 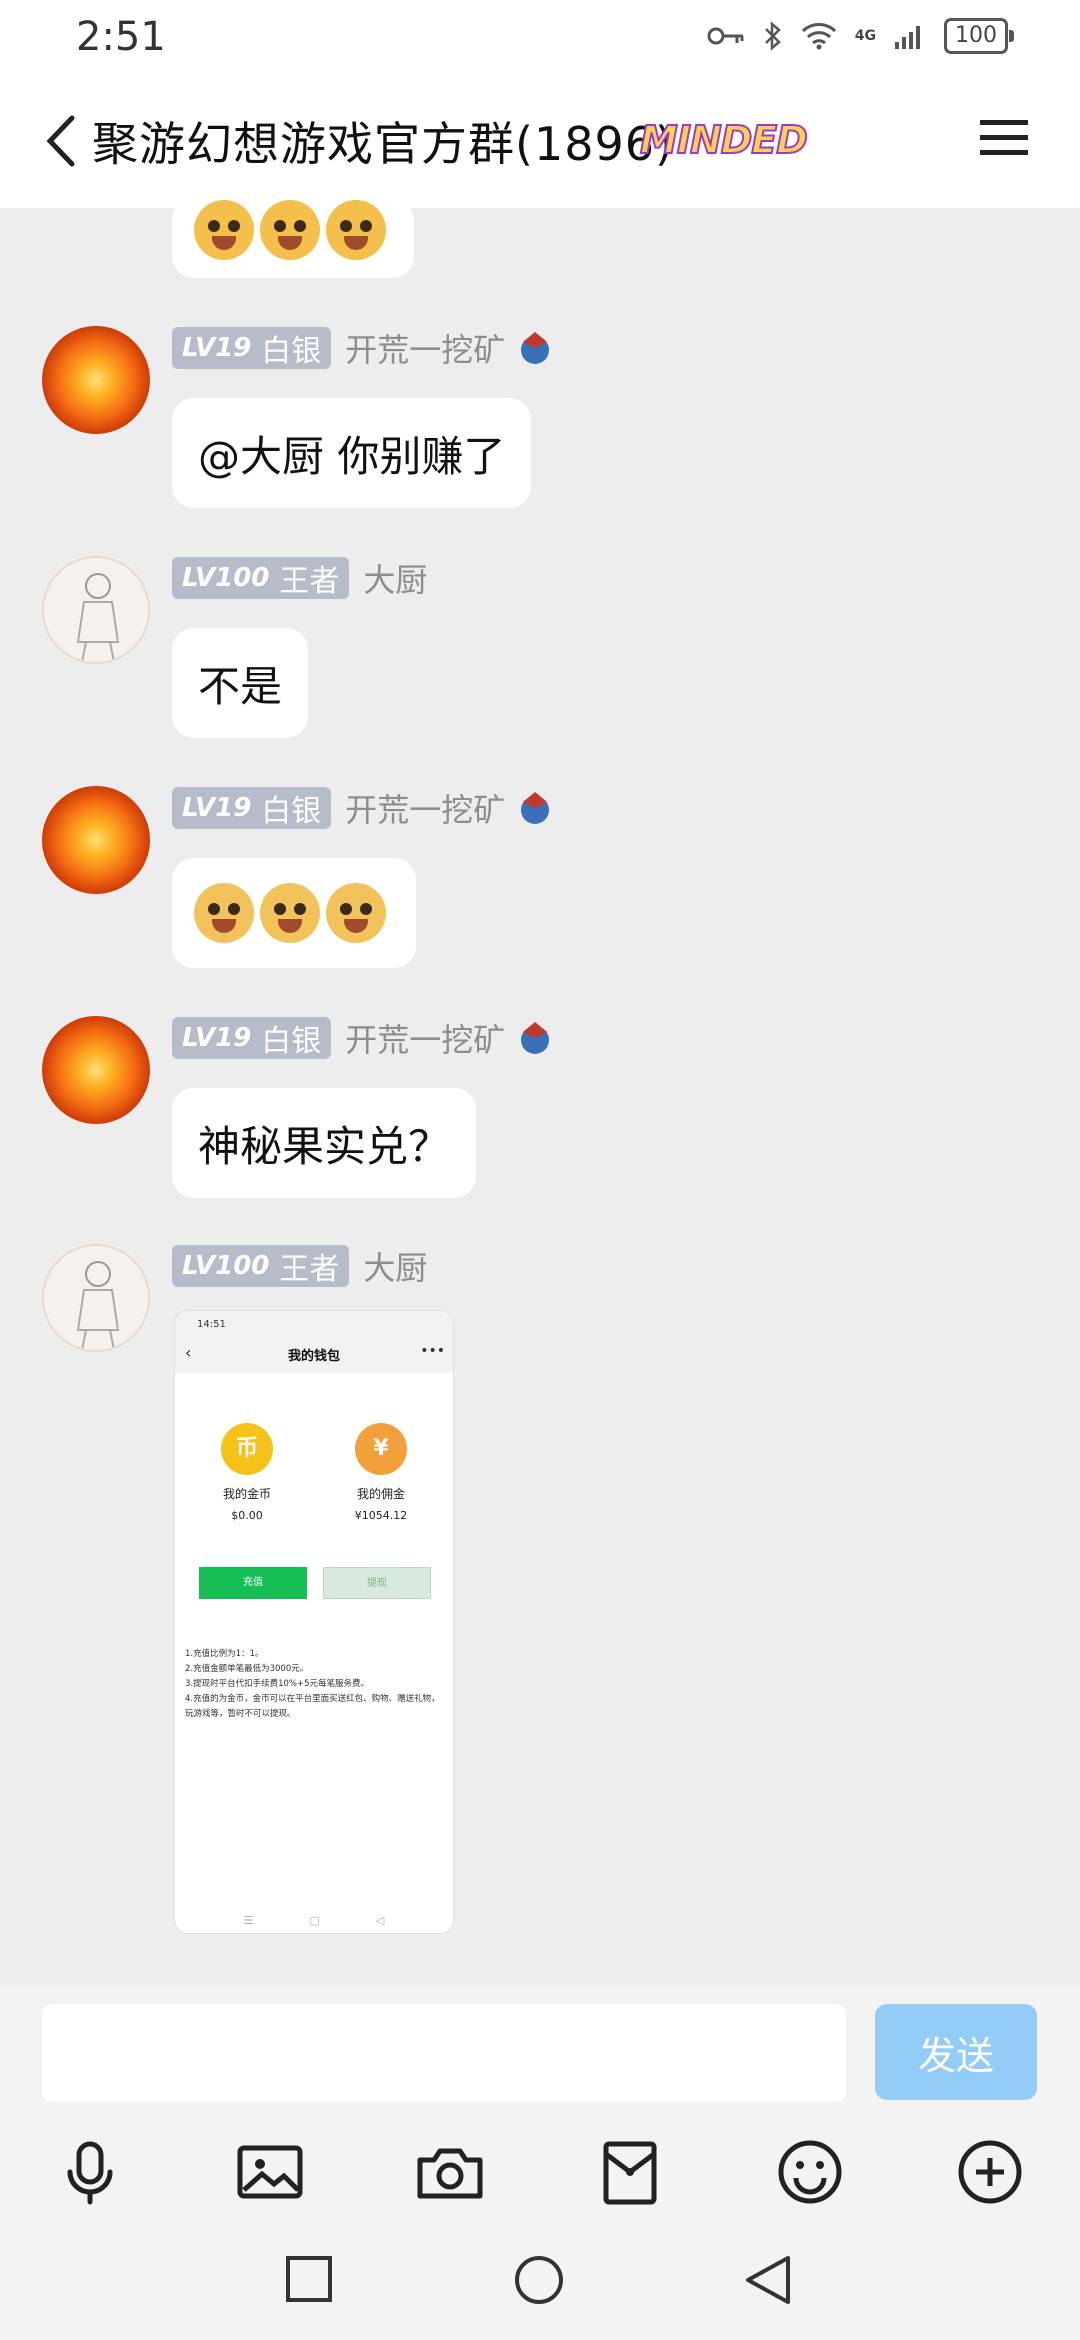 What do you see at coordinates (270, 2172) in the screenshot?
I see `image-icon` at bounding box center [270, 2172].